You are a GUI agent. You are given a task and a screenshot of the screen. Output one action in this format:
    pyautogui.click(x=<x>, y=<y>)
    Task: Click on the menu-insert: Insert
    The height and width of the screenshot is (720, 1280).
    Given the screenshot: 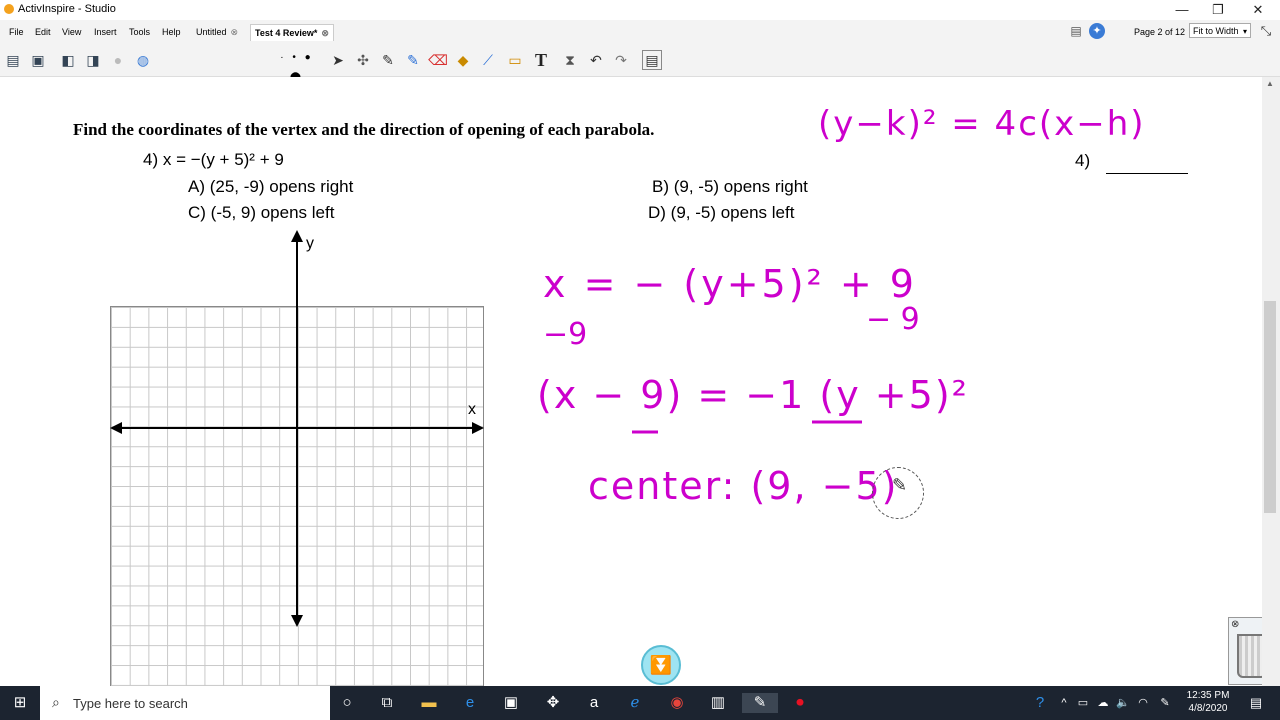 What is the action you would take?
    pyautogui.click(x=105, y=32)
    